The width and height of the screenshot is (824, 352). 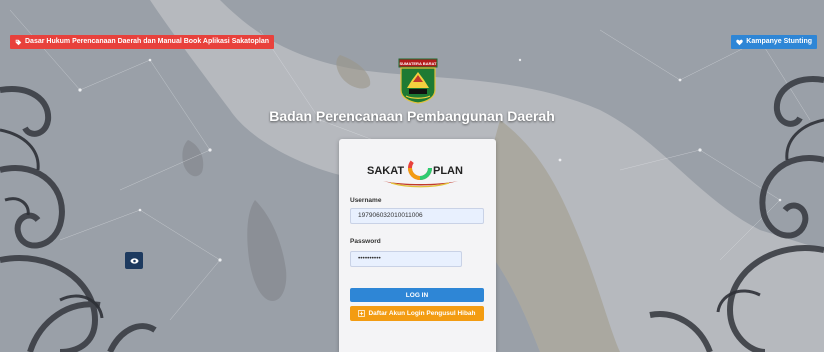 I want to click on login-button-label: LOG IN, so click(x=417, y=295).